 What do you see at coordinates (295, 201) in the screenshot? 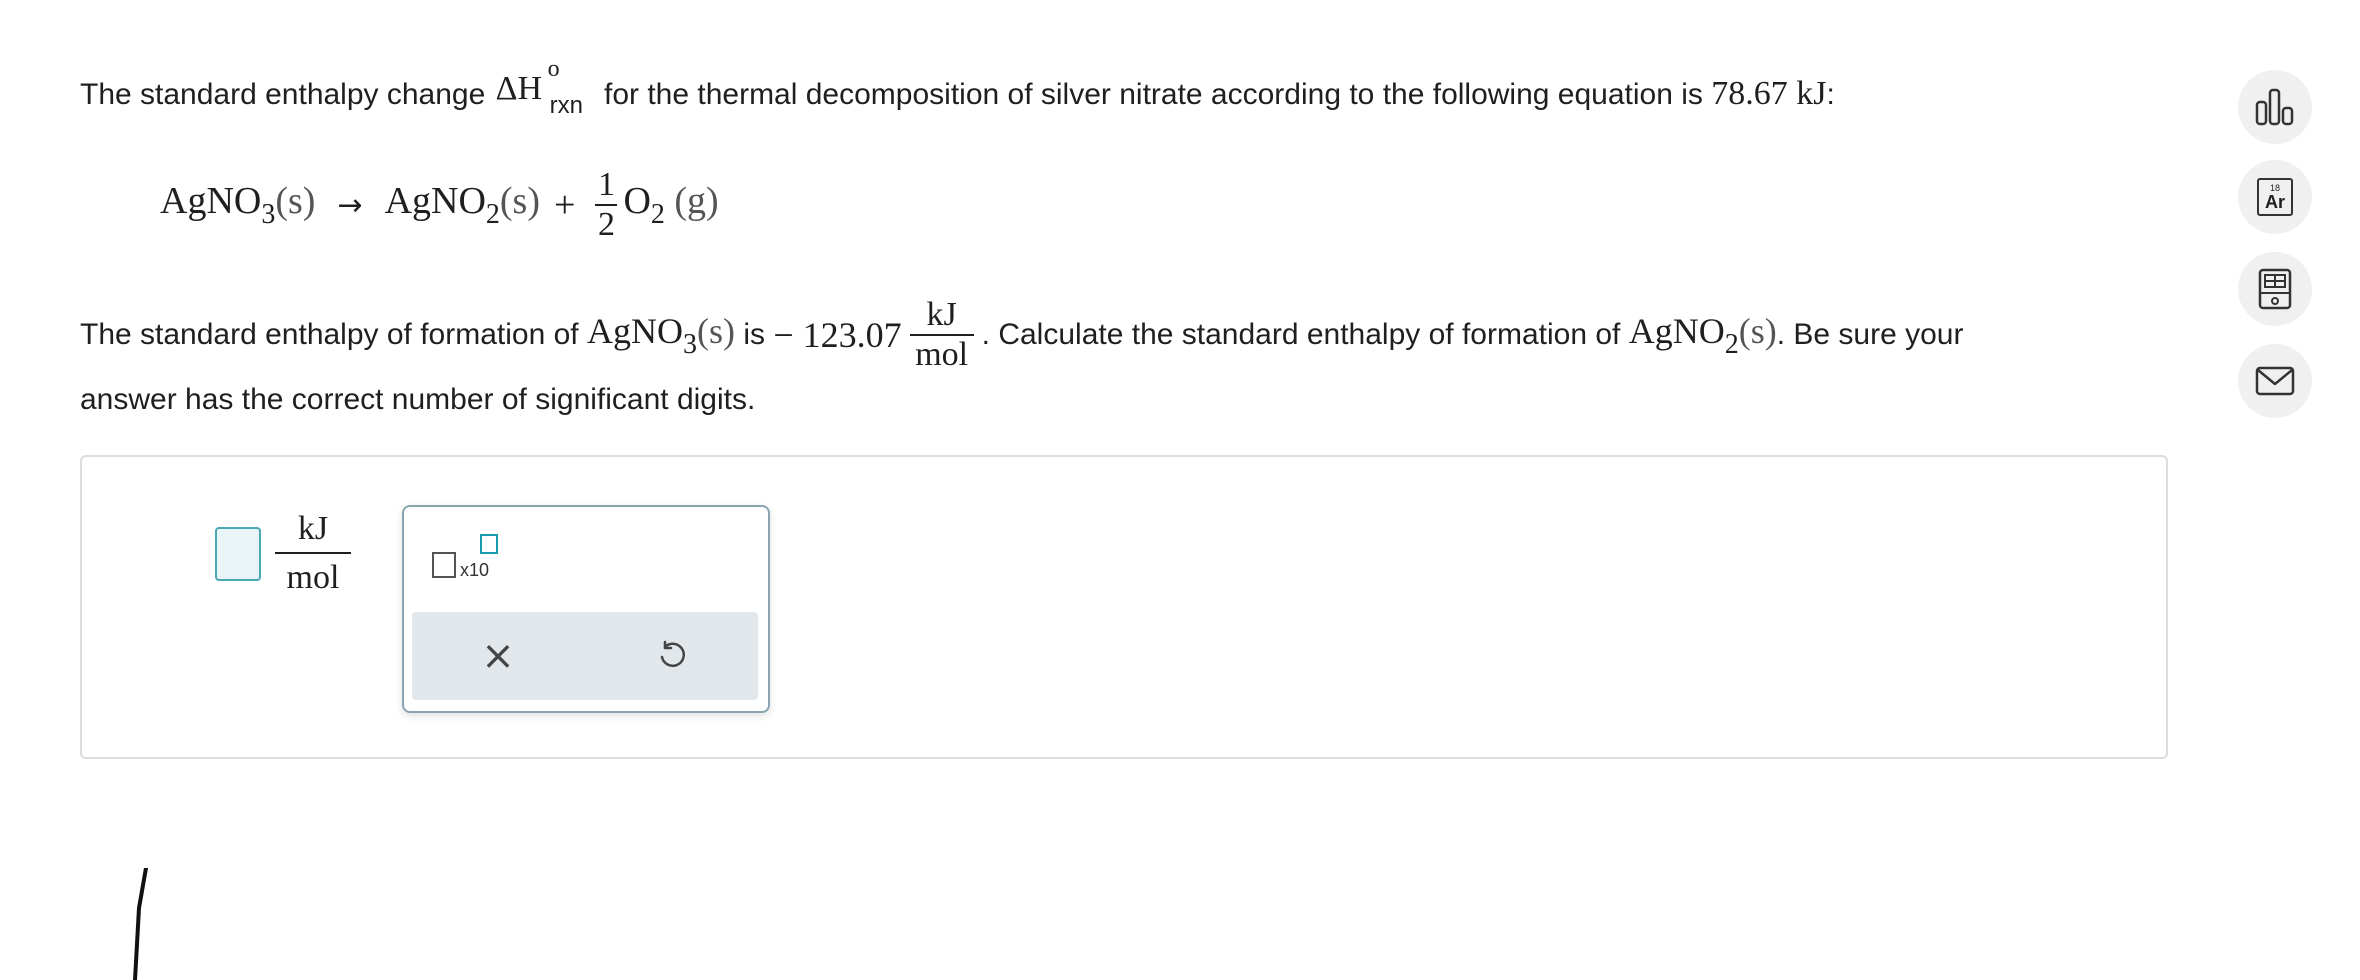
I see `reactant-state: (s)` at bounding box center [295, 201].